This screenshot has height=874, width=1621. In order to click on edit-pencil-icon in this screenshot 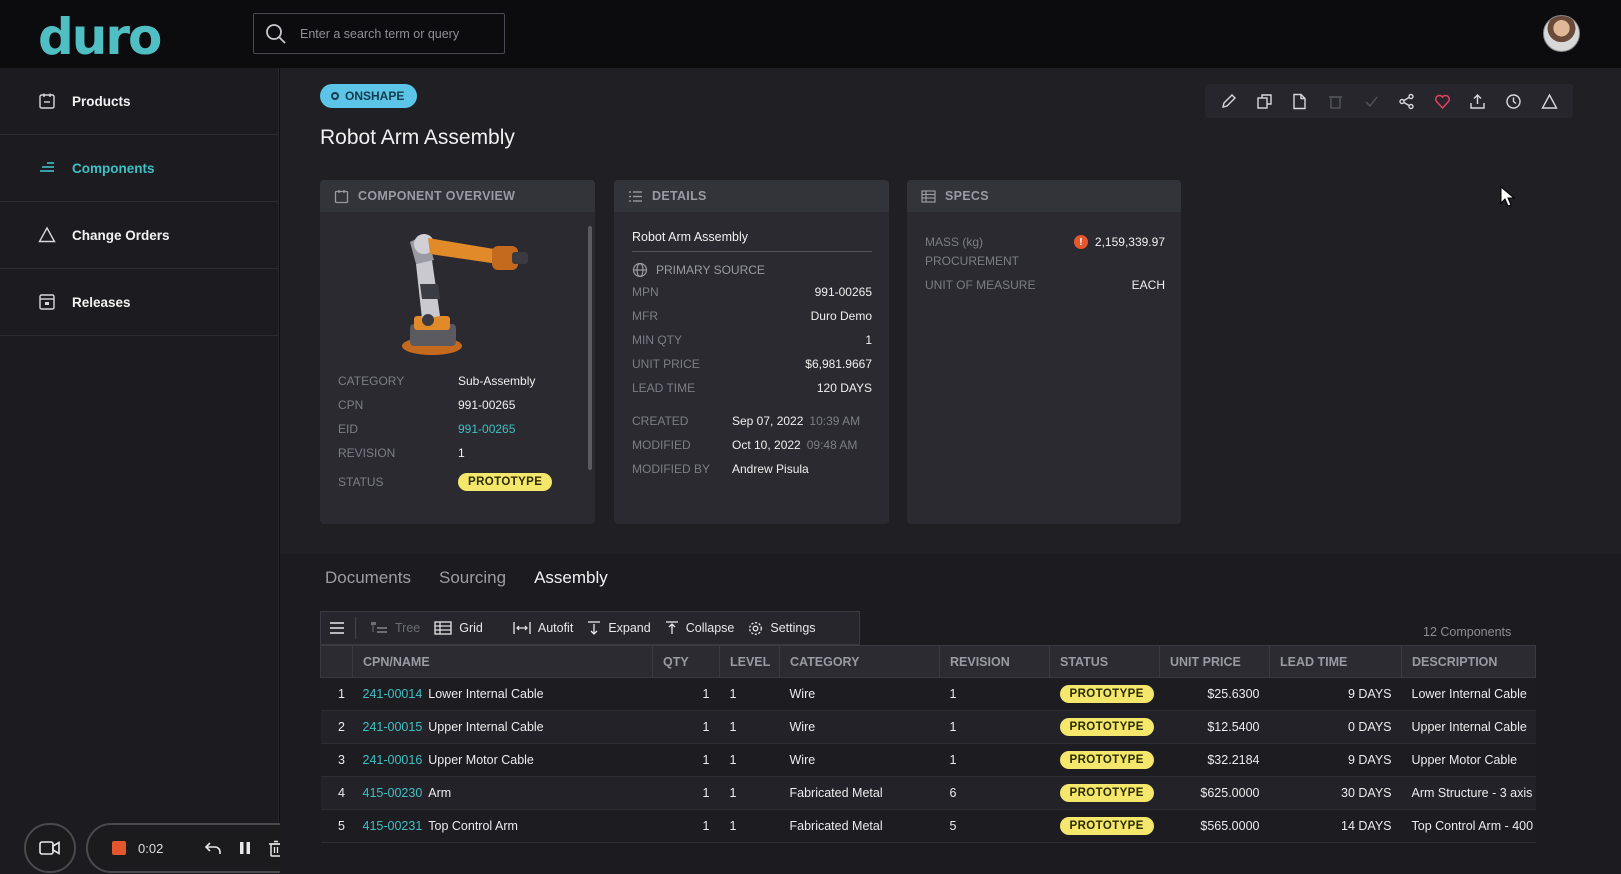, I will do `click(1228, 101)`.